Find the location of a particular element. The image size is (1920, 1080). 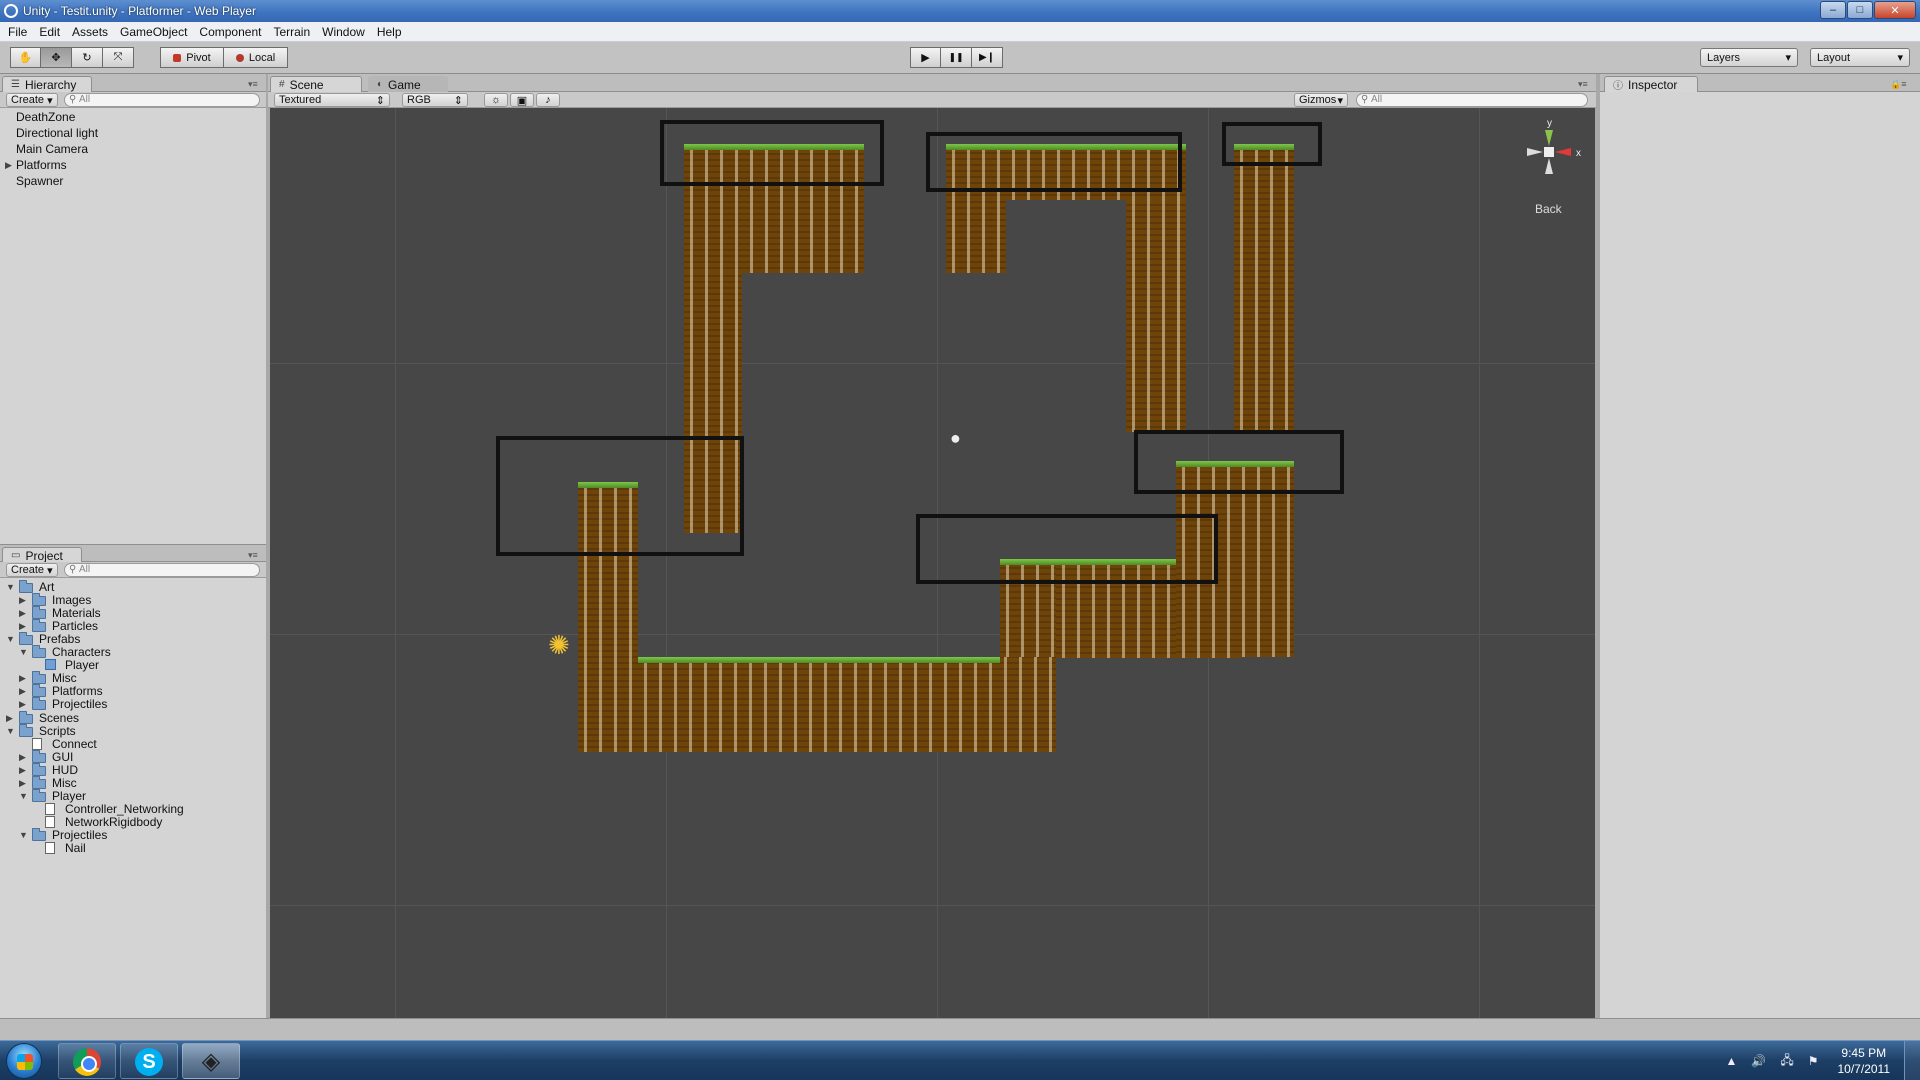

lock-icon: 🔒≡ is located at coordinates (1898, 84).